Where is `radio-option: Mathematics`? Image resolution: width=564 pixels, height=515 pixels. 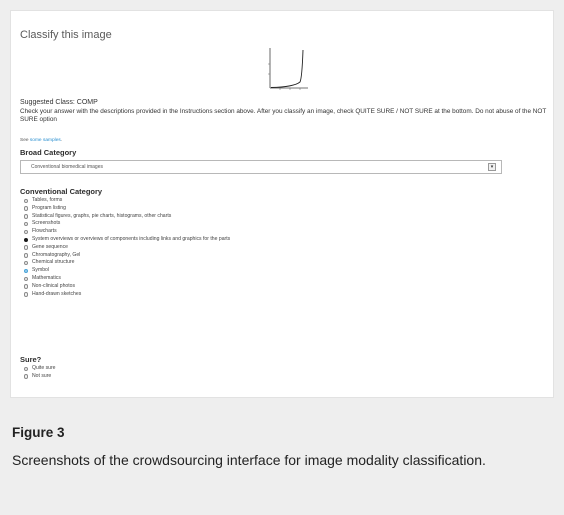 radio-option: Mathematics is located at coordinates (127, 279).